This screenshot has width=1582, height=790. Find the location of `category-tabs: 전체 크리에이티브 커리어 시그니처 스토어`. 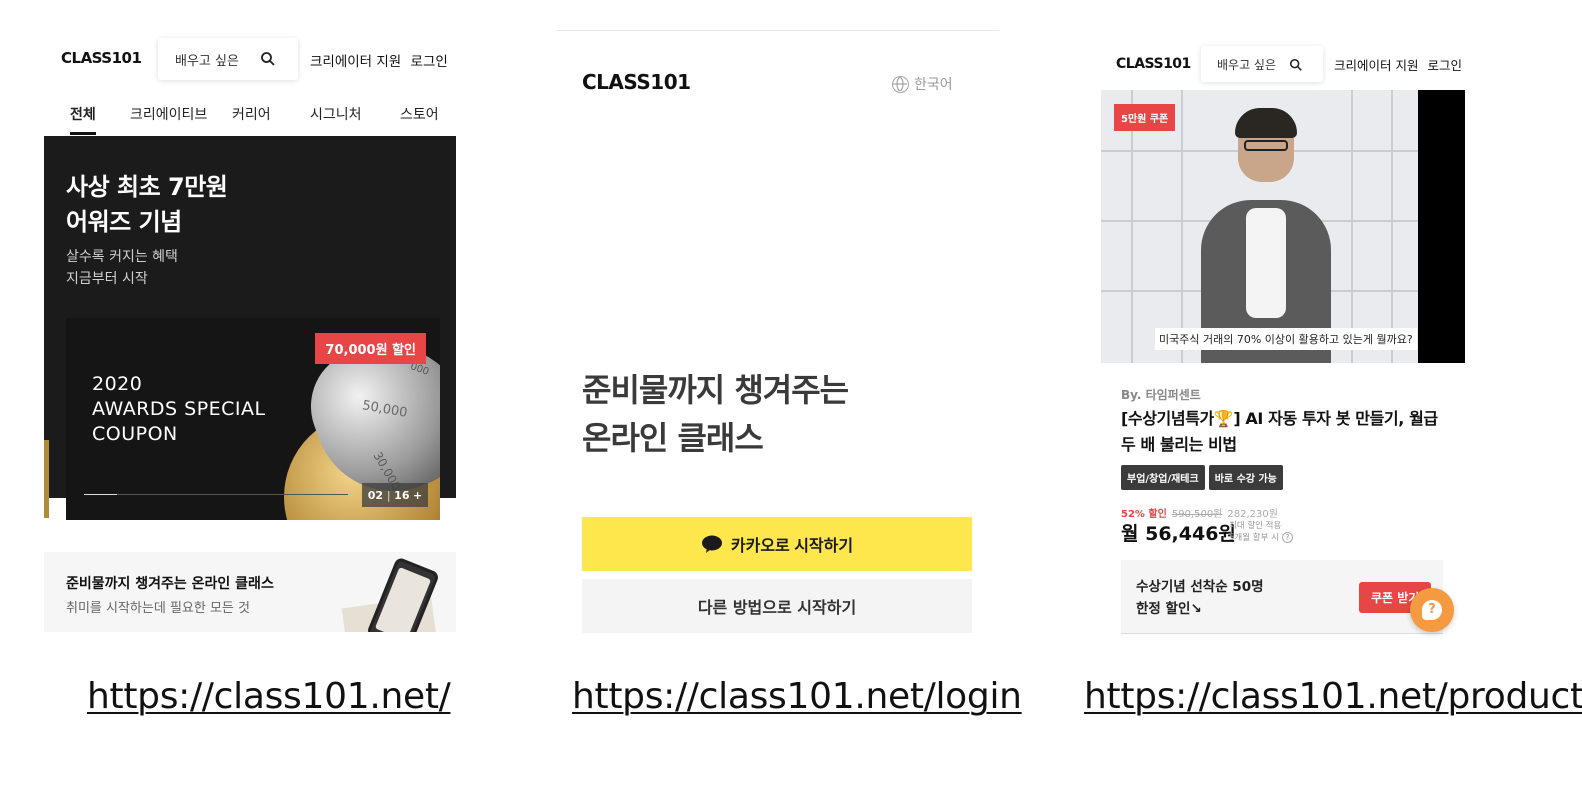

category-tabs: 전체 크리에이티브 커리어 시그니처 스토어 is located at coordinates (250, 116).